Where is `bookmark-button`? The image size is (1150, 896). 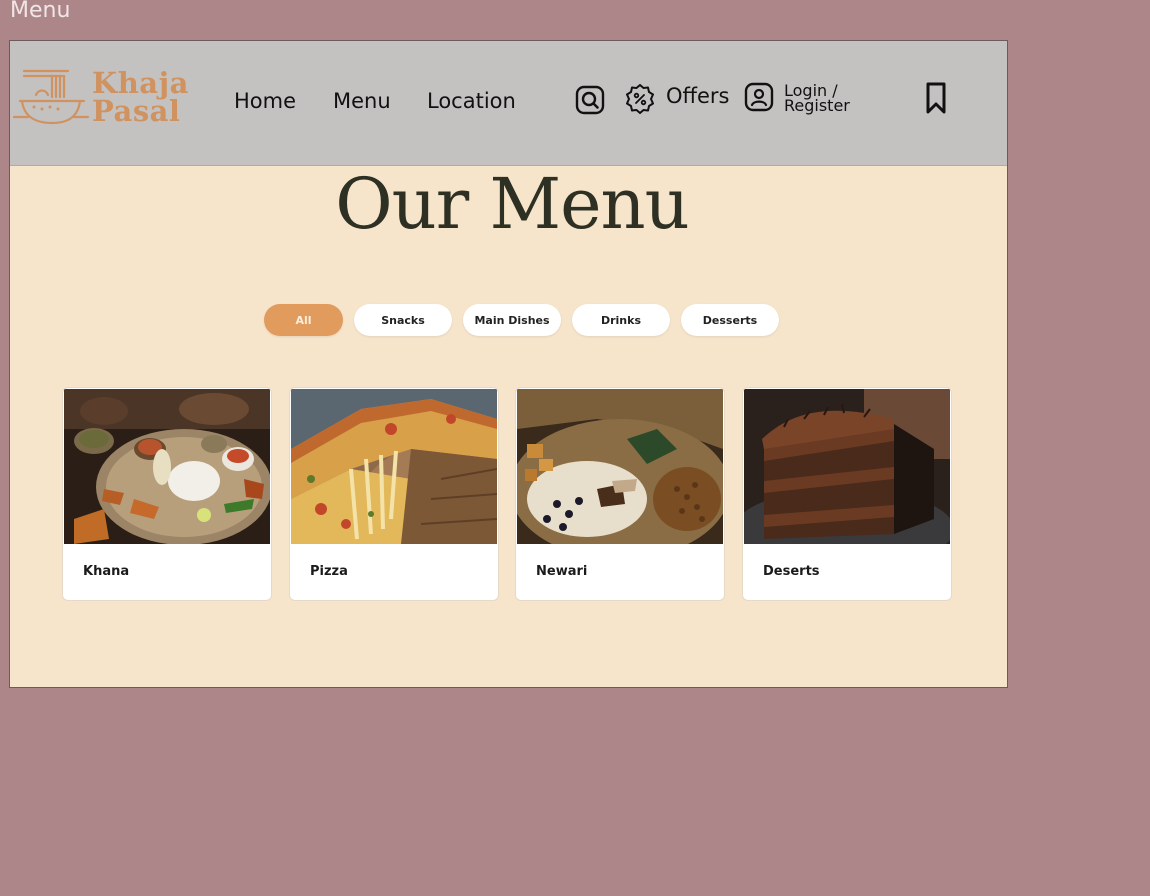
bookmark-button is located at coordinates (936, 100).